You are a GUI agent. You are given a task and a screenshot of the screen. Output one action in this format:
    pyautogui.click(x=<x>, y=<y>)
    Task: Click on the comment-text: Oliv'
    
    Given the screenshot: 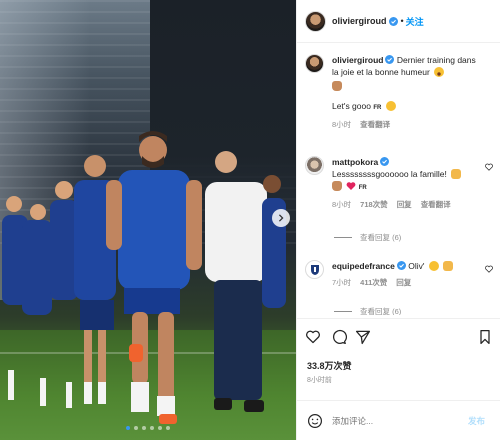 What is the action you would take?
    pyautogui.click(x=416, y=266)
    